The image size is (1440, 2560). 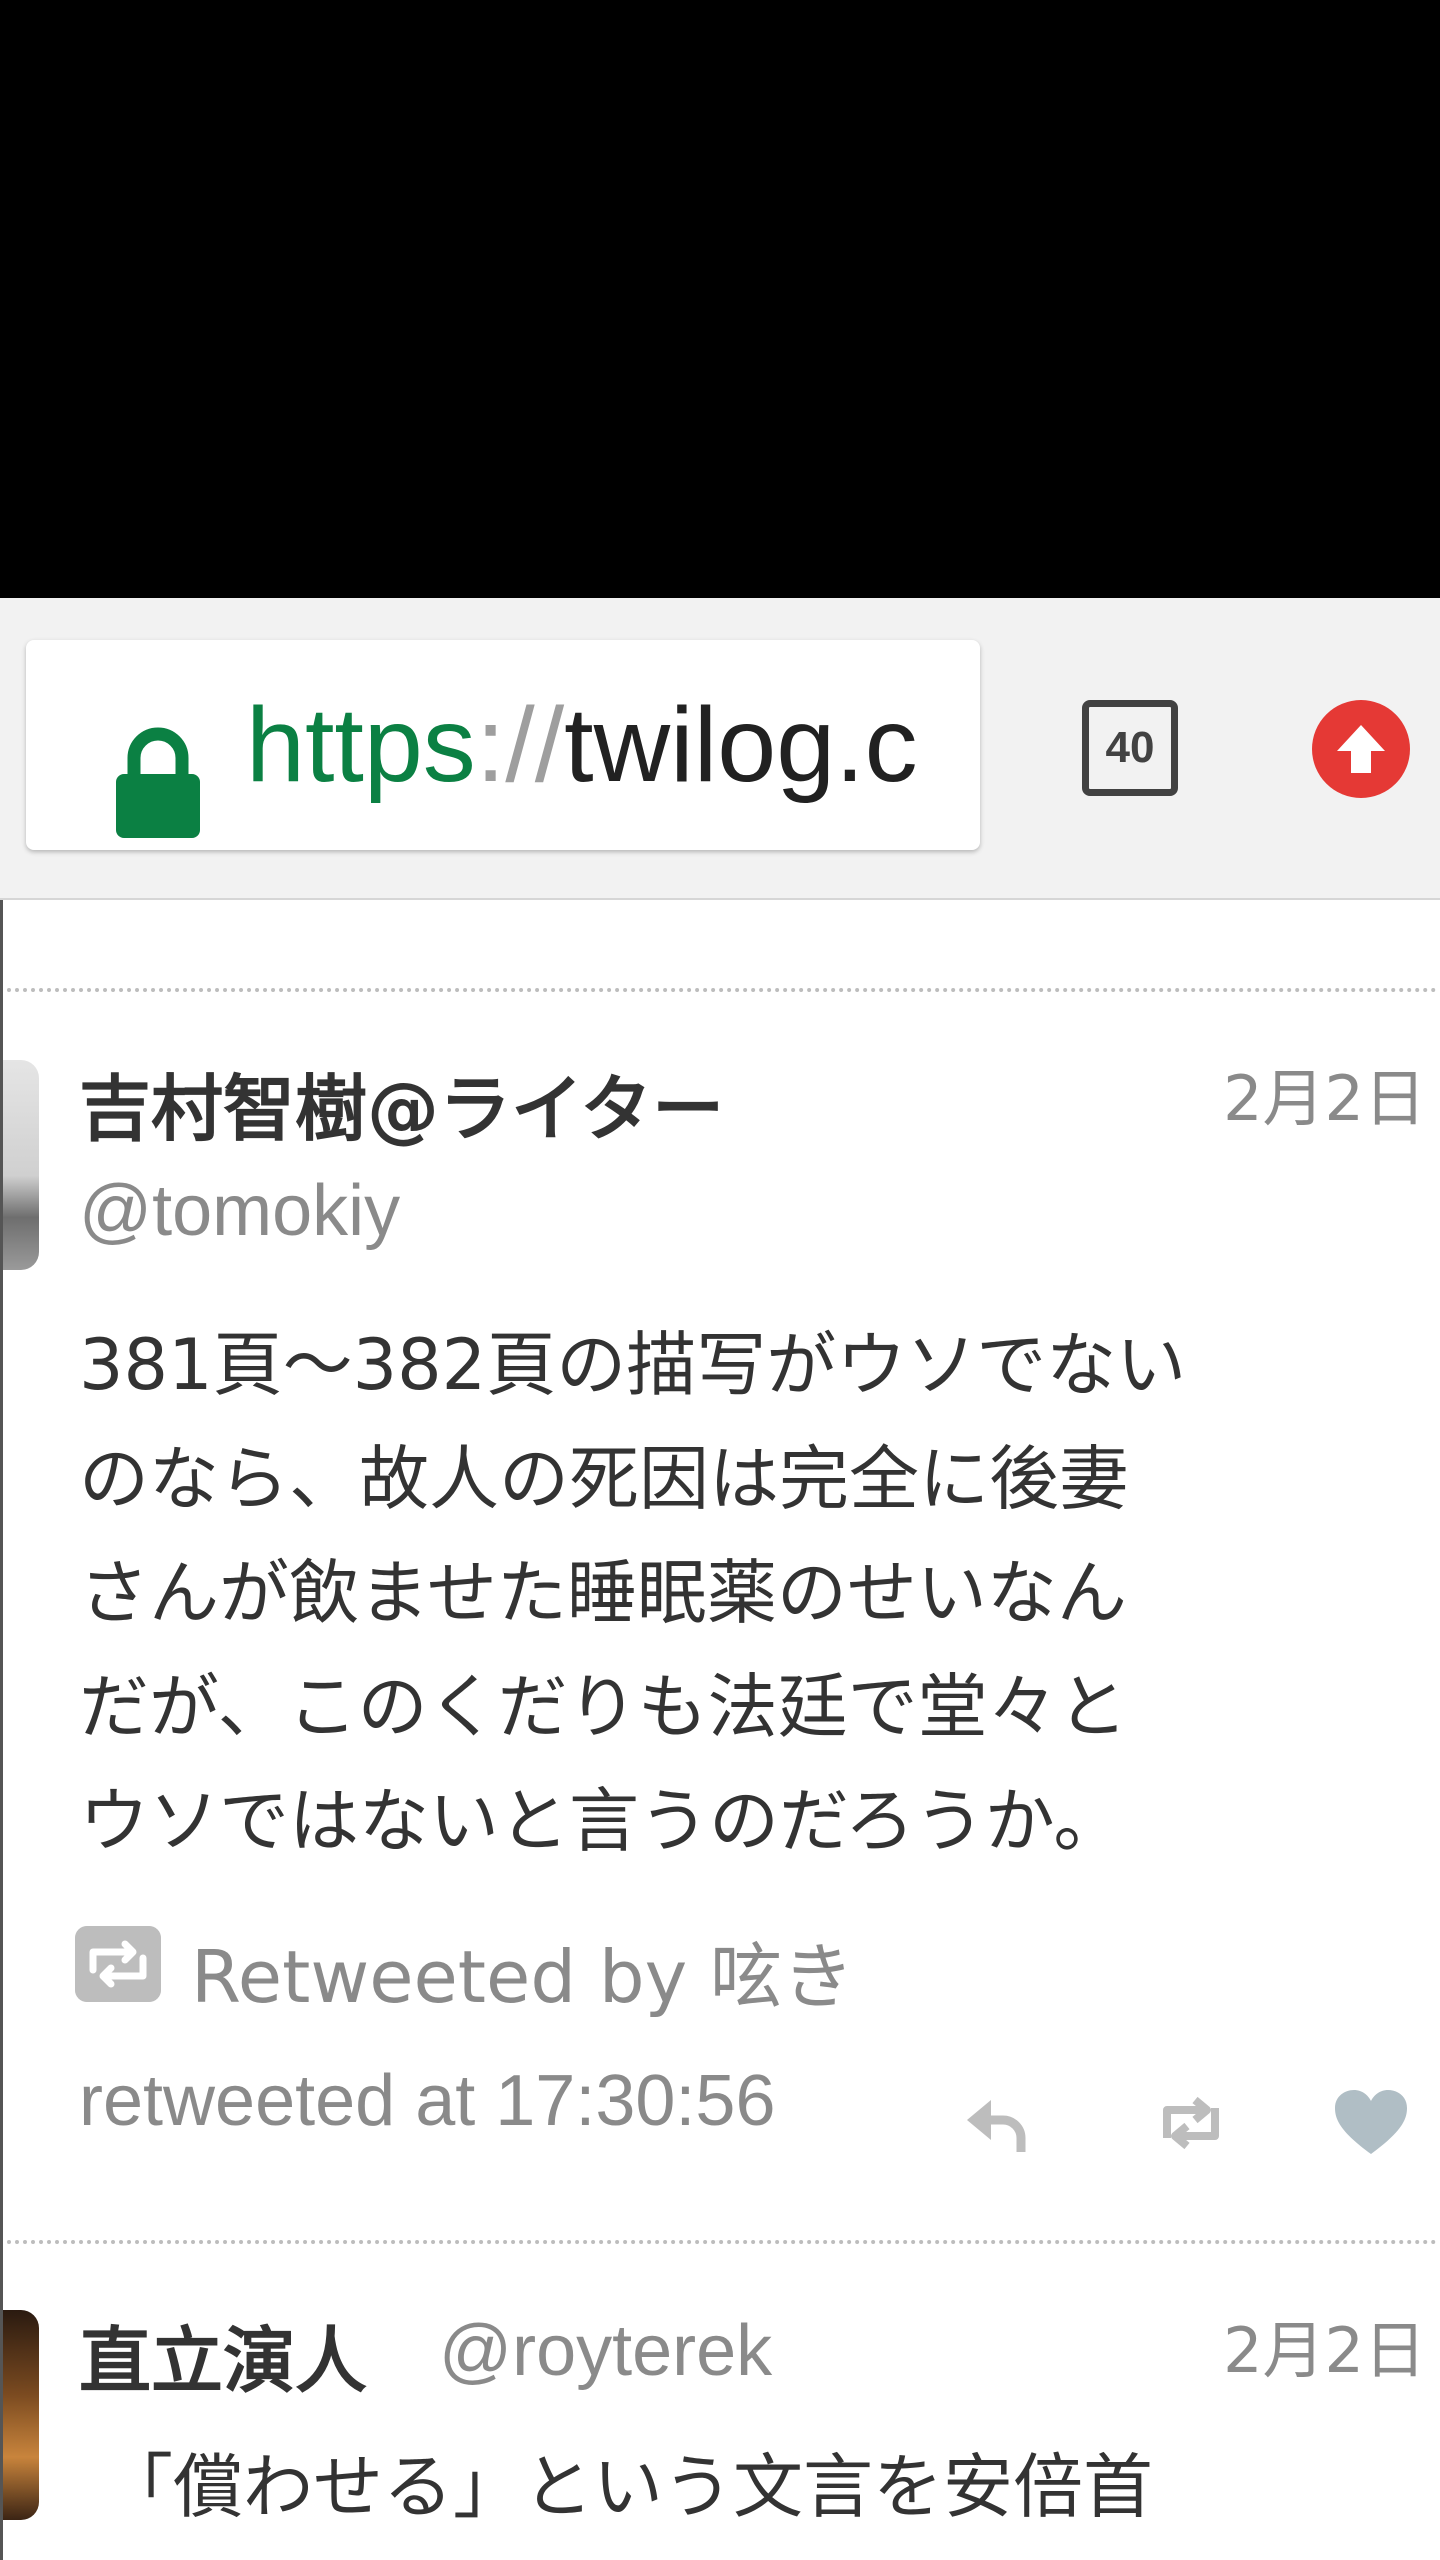 What do you see at coordinates (223, 2354) in the screenshot?
I see `tweet-author-name: 直立演人` at bounding box center [223, 2354].